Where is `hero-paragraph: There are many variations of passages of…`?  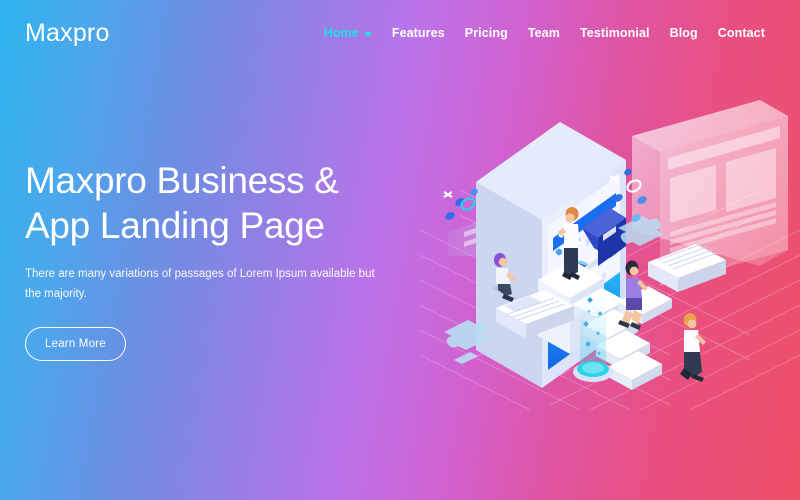 hero-paragraph: There are many variations of passages of… is located at coordinates (200, 284).